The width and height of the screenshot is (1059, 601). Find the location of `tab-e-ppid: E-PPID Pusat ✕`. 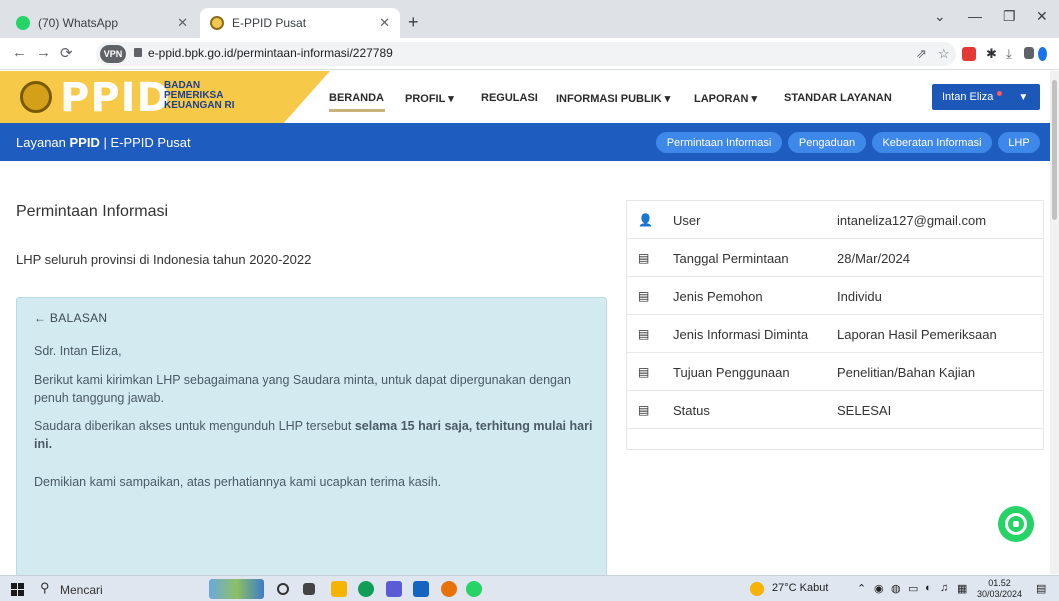

tab-e-ppid: E-PPID Pusat ✕ is located at coordinates (300, 23).